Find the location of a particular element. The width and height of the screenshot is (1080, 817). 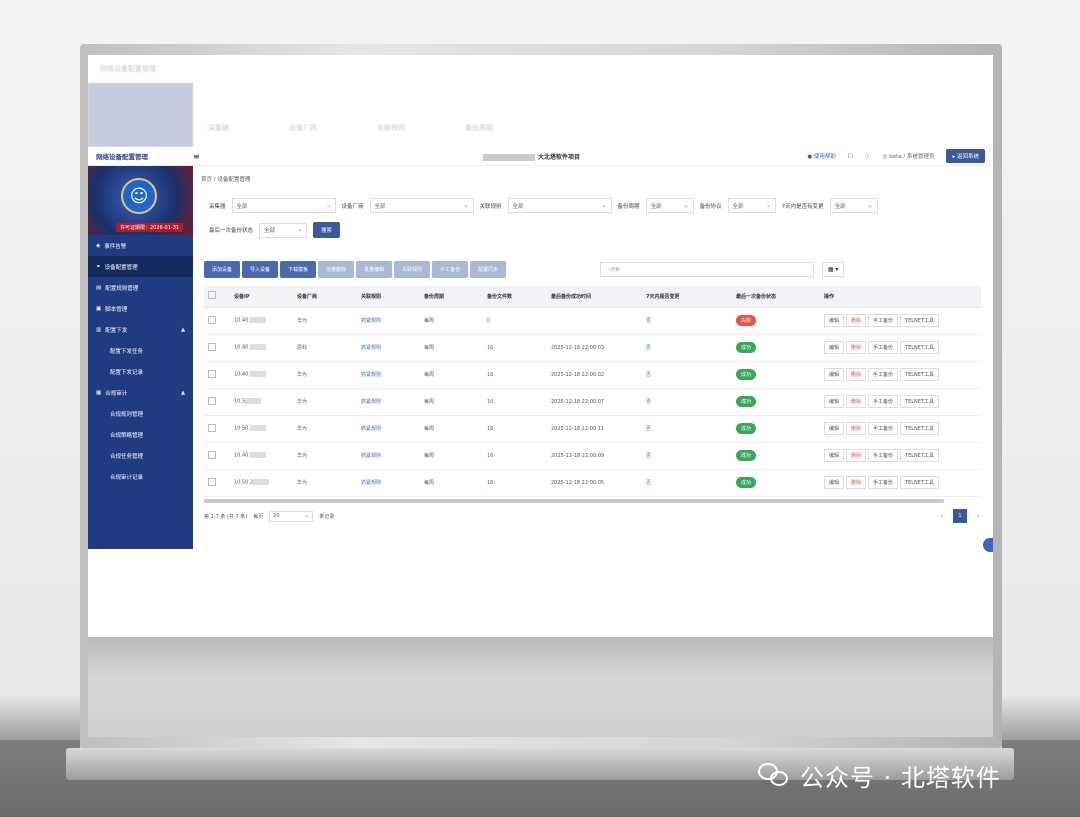

sidebar-item-compliance-rules: 合规规则管理 is located at coordinates (140, 413).